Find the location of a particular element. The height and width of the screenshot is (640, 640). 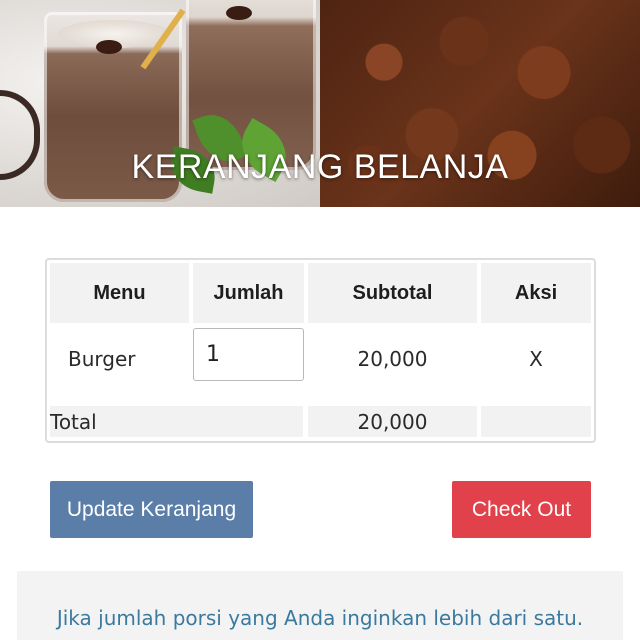

column-header-subtotal: Subtotal is located at coordinates (392, 293).